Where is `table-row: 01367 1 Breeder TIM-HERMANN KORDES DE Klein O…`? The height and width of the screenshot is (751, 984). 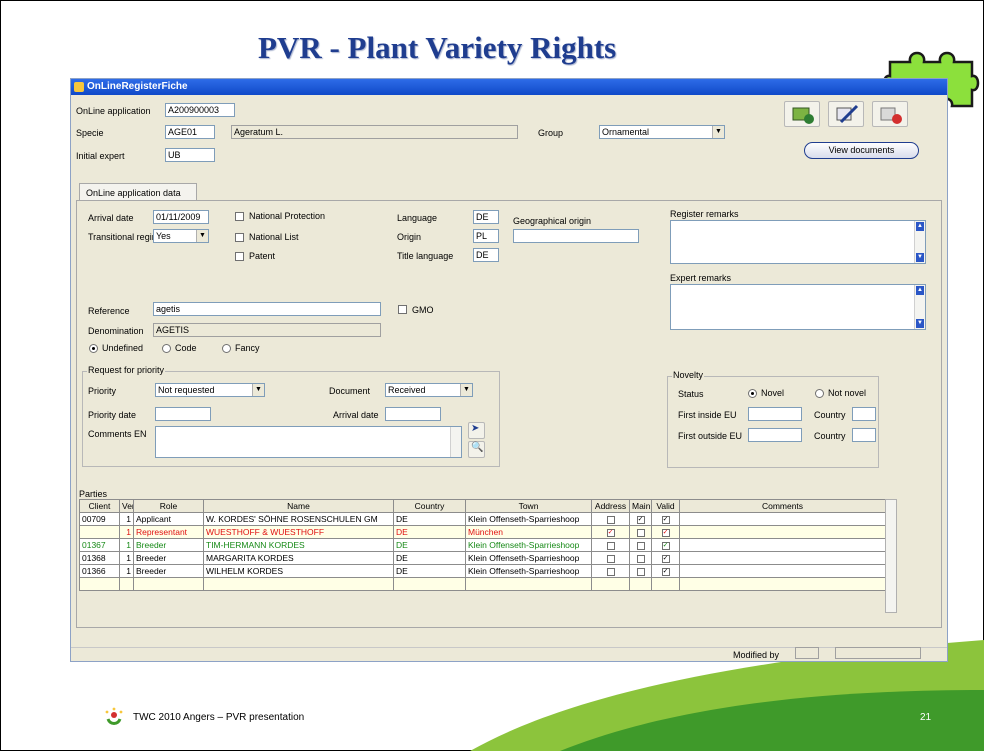
table-row: 01367 1 Breeder TIM-HERMANN KORDES DE Klein O… is located at coordinates (482, 545).